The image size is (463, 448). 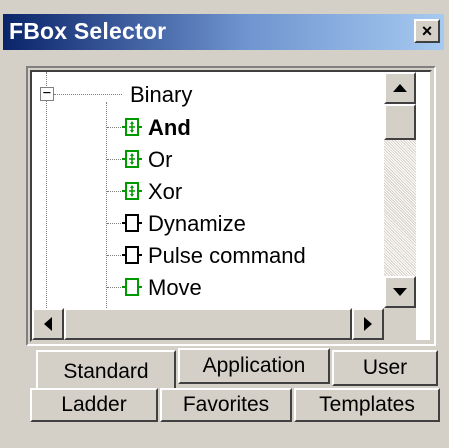 What do you see at coordinates (385, 368) in the screenshot?
I see `tab-user: User` at bounding box center [385, 368].